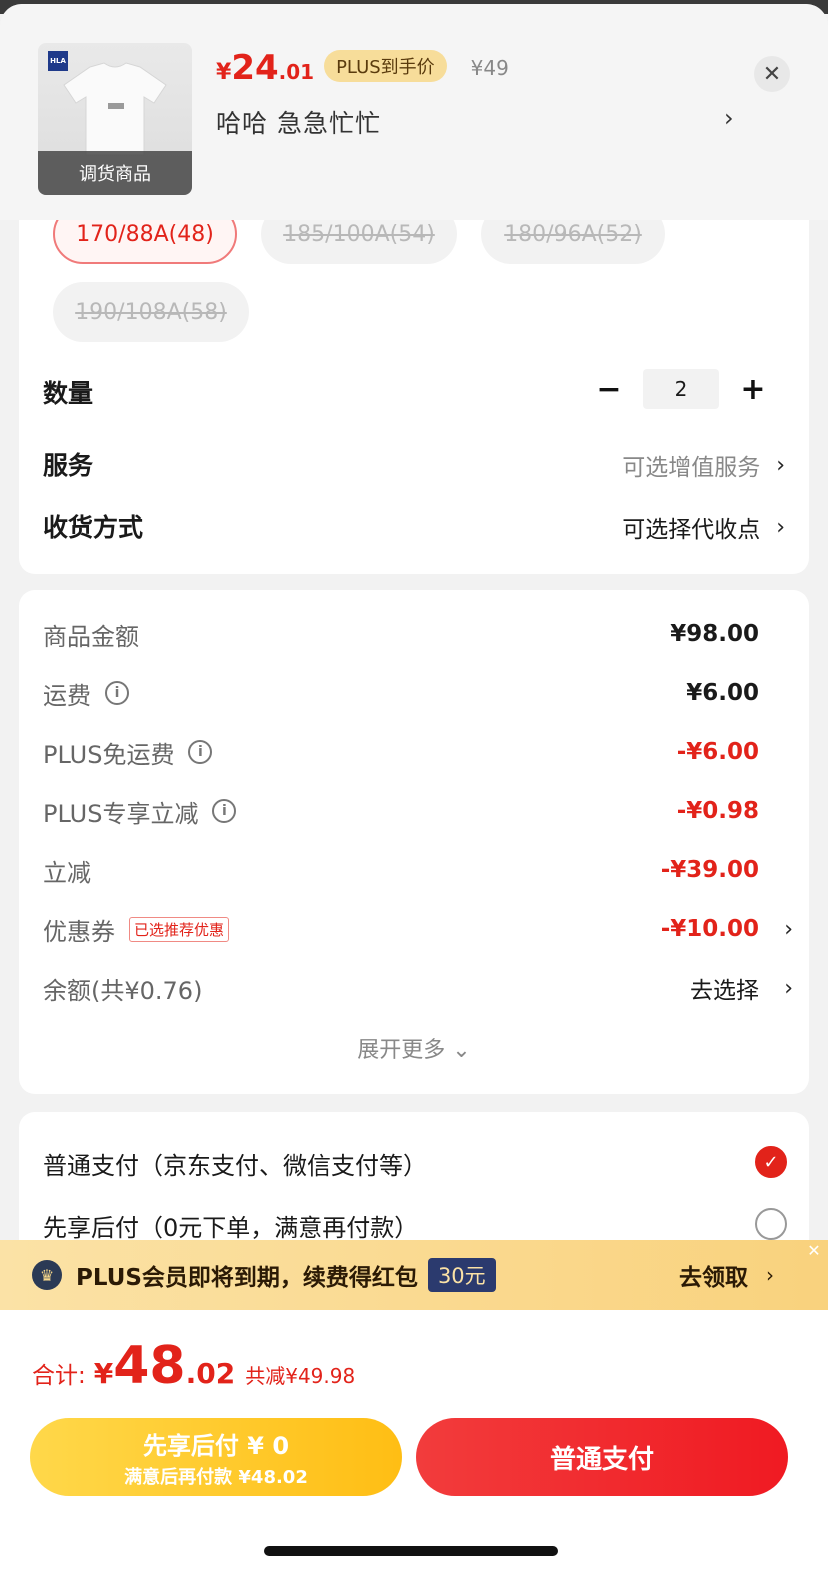 The image size is (828, 1586). What do you see at coordinates (717, 752) in the screenshot?
I see `fee-value: -¥6.00` at bounding box center [717, 752].